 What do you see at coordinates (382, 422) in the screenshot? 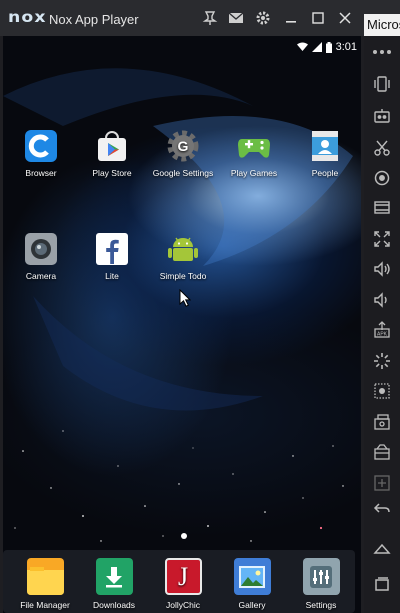
I see `multi-instance-icon` at bounding box center [382, 422].